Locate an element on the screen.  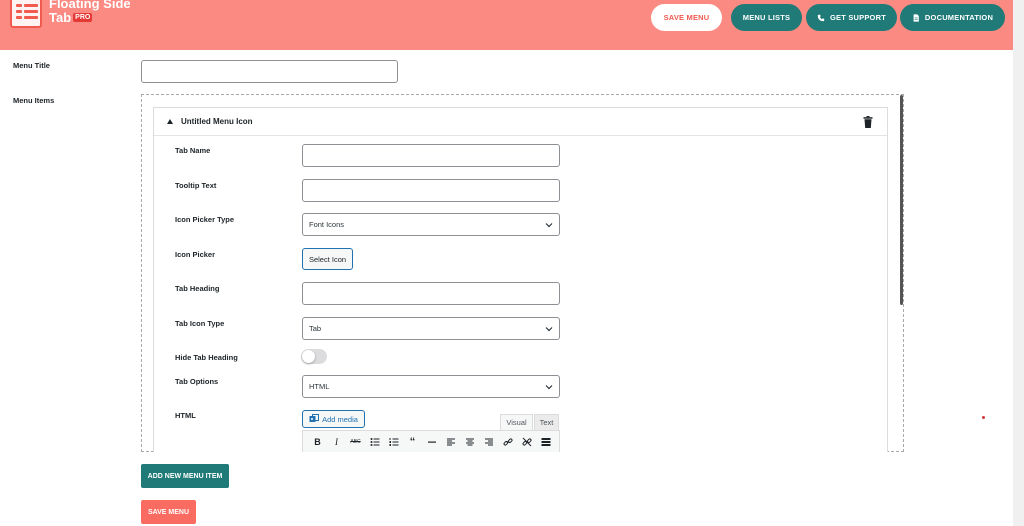
tab-heading-label: Tab Heading is located at coordinates (197, 288).